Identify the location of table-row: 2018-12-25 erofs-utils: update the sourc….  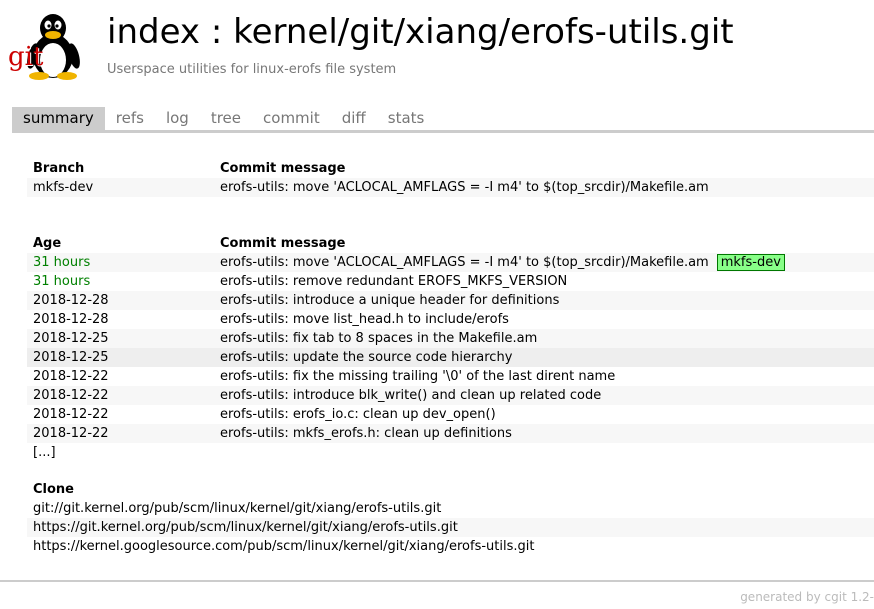
(450, 357).